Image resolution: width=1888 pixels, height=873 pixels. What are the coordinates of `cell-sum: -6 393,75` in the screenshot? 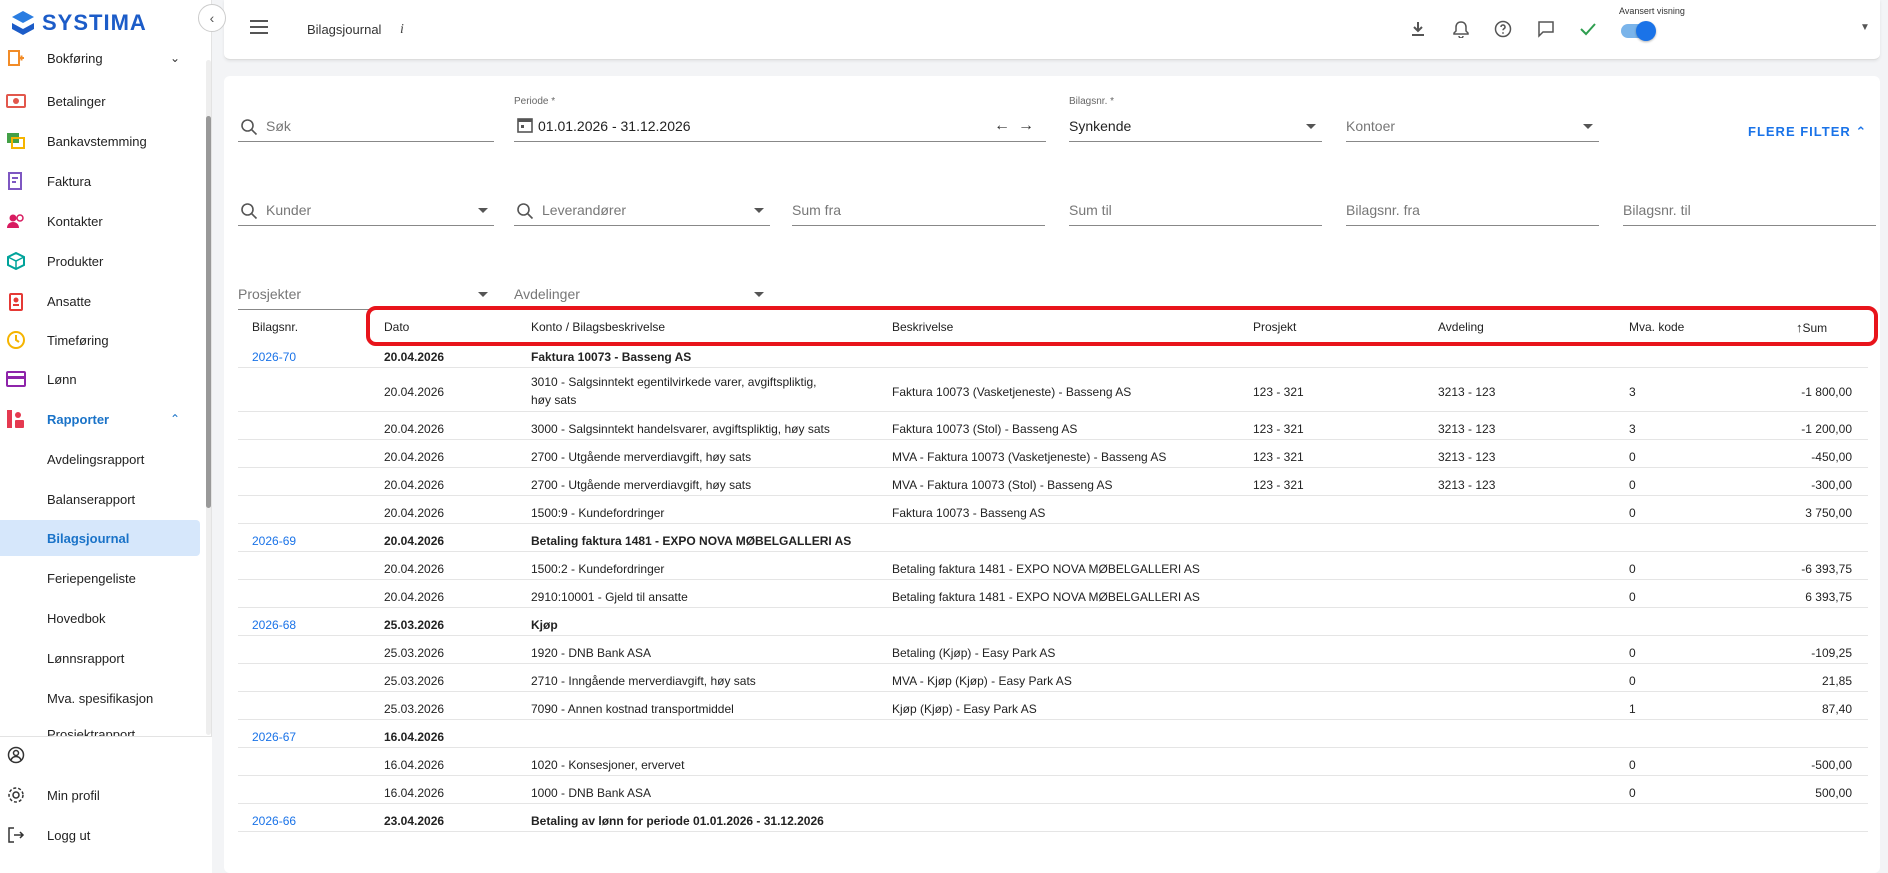 It's located at (1826, 569).